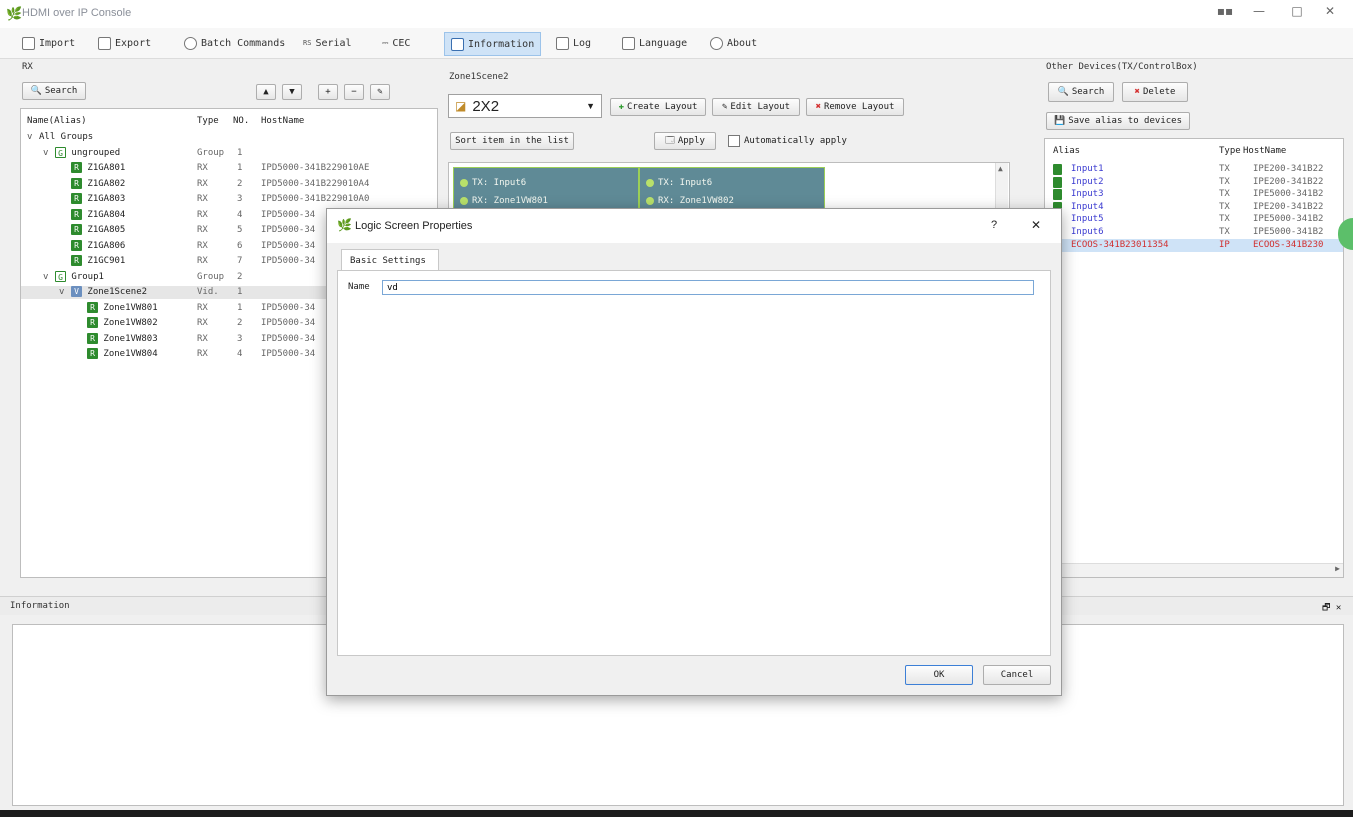 The image size is (1353, 817). Describe the element at coordinates (1194, 182) in the screenshot. I see `device-row: Input2 TX IPE200-341B22` at that location.